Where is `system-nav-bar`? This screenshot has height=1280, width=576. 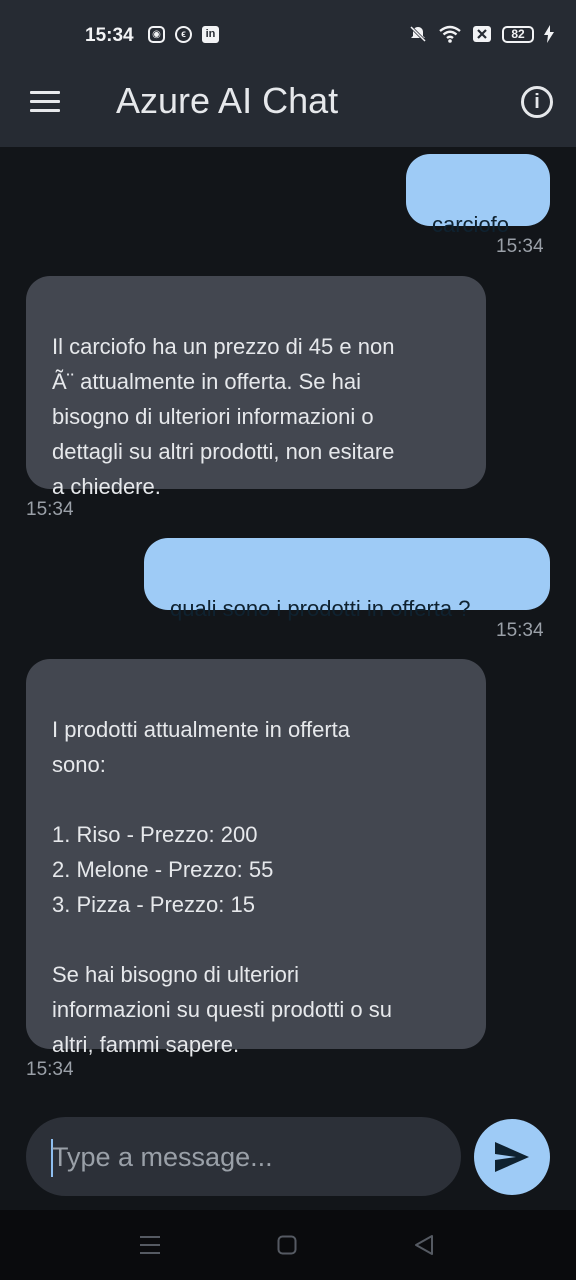 system-nav-bar is located at coordinates (288, 1245).